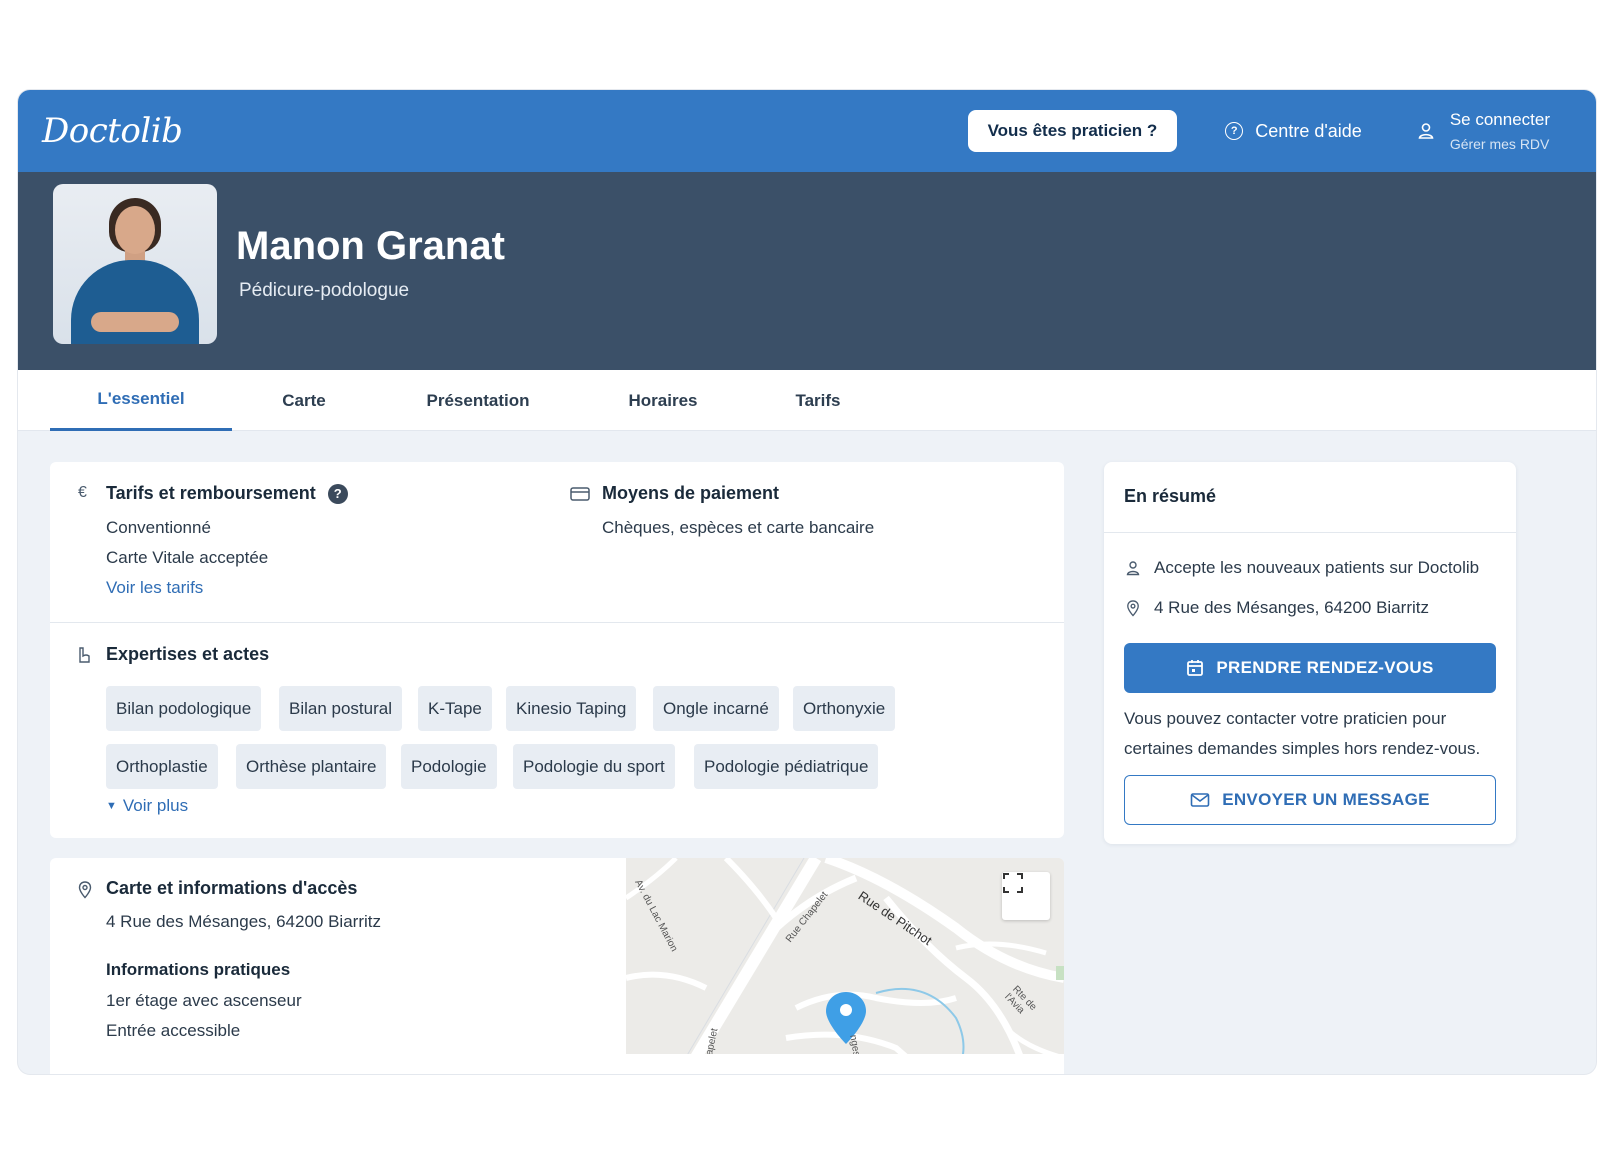  What do you see at coordinates (370, 246) in the screenshot?
I see `practitioner-name: Manon Granat` at bounding box center [370, 246].